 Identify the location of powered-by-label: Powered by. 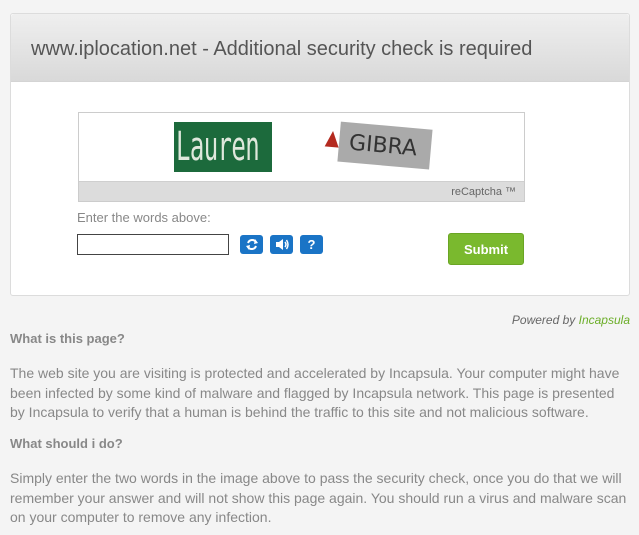
(543, 320).